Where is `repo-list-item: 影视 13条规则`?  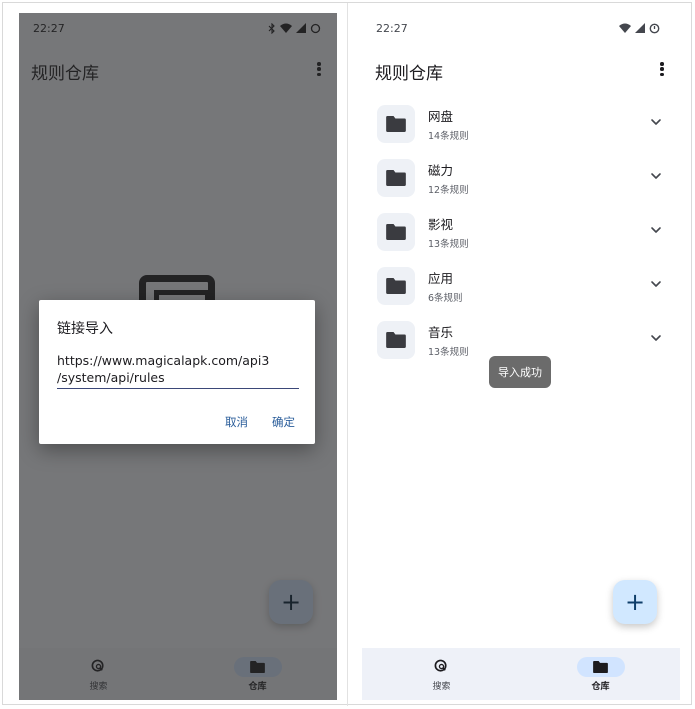
repo-list-item: 影视 13条规则 is located at coordinates (527, 232).